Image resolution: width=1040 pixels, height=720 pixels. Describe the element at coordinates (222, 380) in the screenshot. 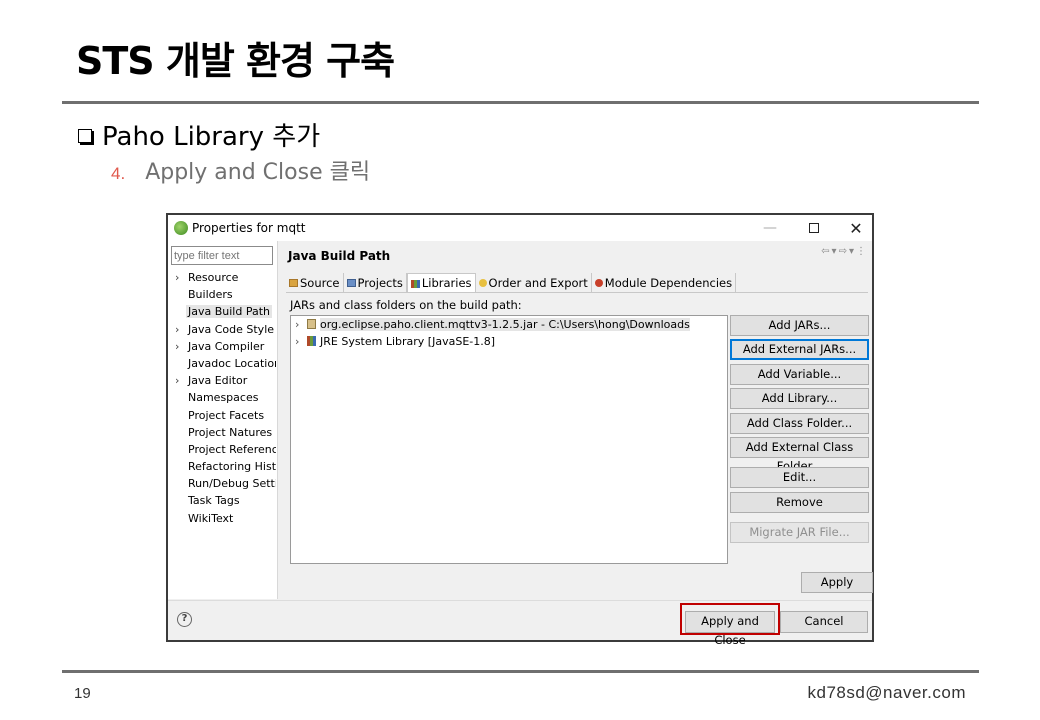

I see `tree-item-java-editor: › Java Editor` at that location.